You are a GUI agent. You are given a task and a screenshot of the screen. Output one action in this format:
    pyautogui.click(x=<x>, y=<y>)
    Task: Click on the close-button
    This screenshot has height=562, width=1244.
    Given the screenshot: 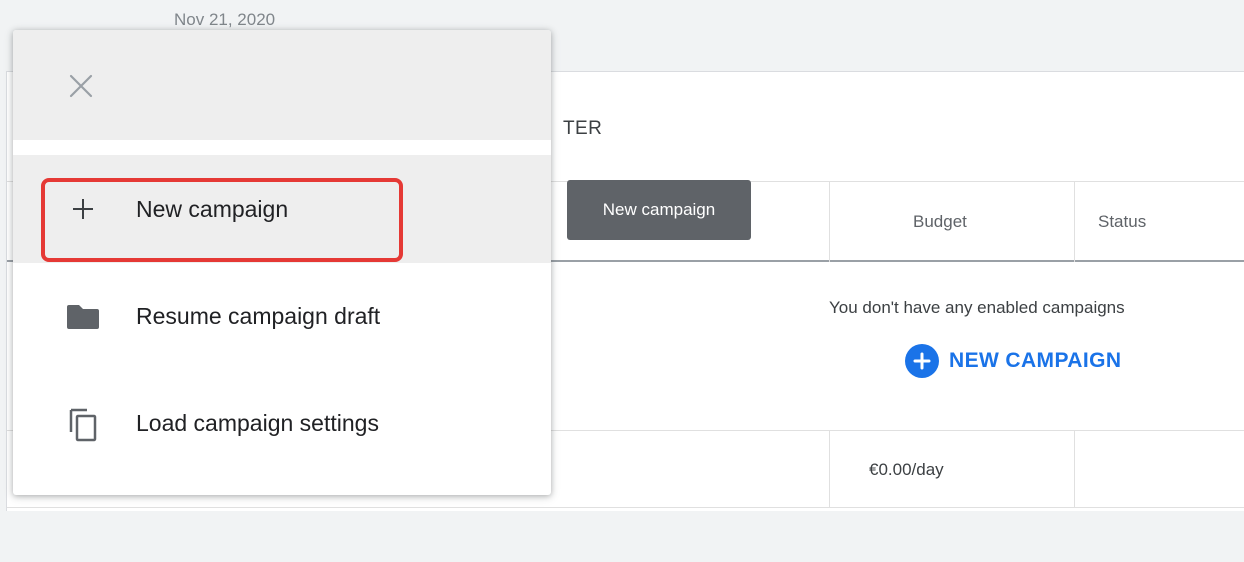 What is the action you would take?
    pyautogui.click(x=81, y=86)
    